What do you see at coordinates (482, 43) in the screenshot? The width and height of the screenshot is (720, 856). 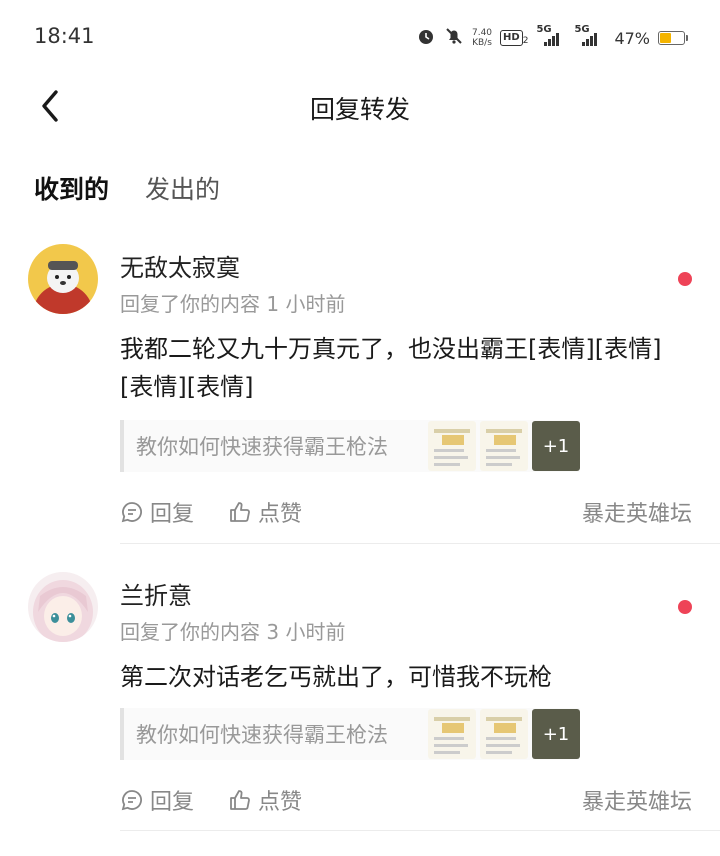 I see `speed-unit: KB/s` at bounding box center [482, 43].